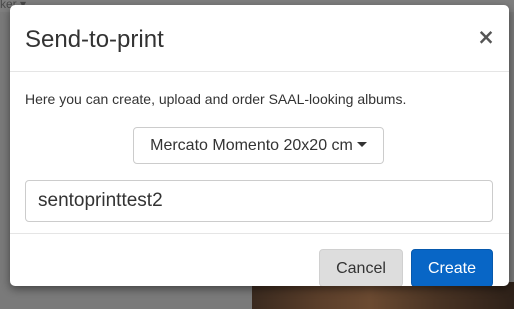 The width and height of the screenshot is (514, 309). I want to click on product-select-dropdown: Mercato Momento 20x20 cm, so click(258, 145).